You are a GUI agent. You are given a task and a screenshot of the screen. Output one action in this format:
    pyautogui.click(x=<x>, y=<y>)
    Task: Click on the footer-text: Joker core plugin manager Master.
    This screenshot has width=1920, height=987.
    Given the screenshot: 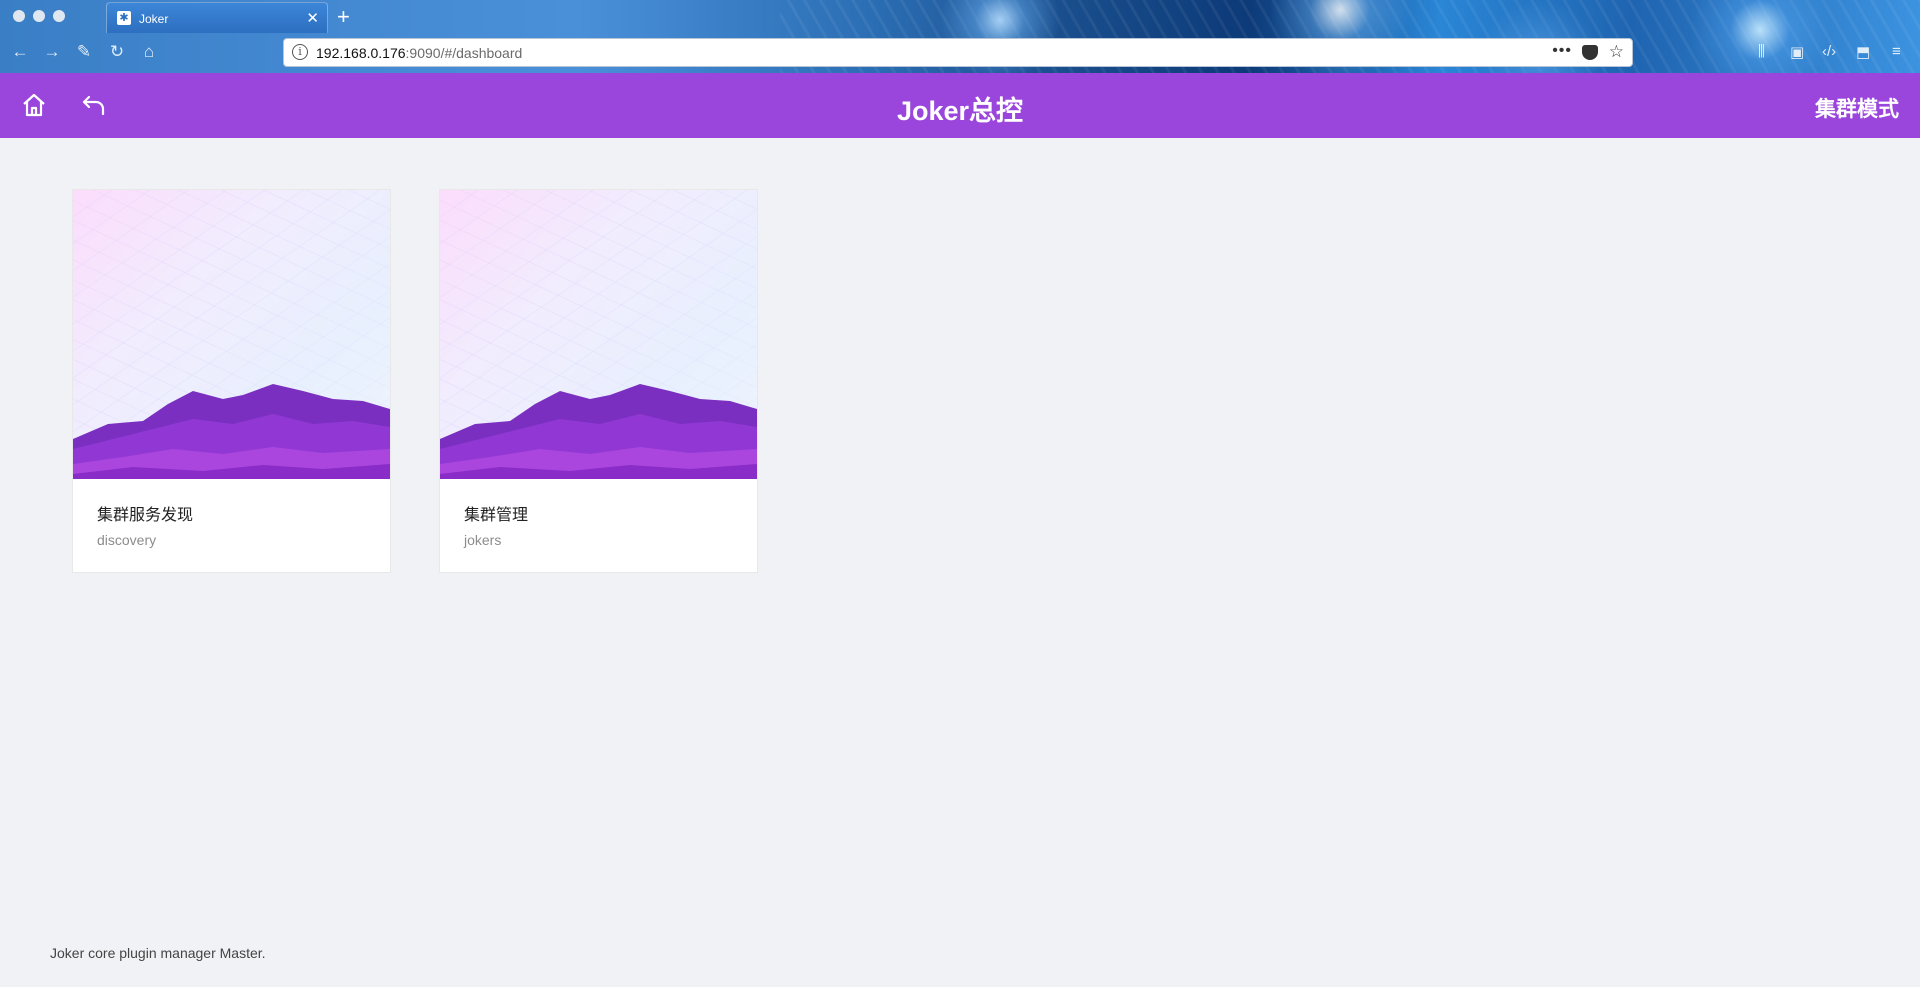 What is the action you would take?
    pyautogui.click(x=158, y=953)
    